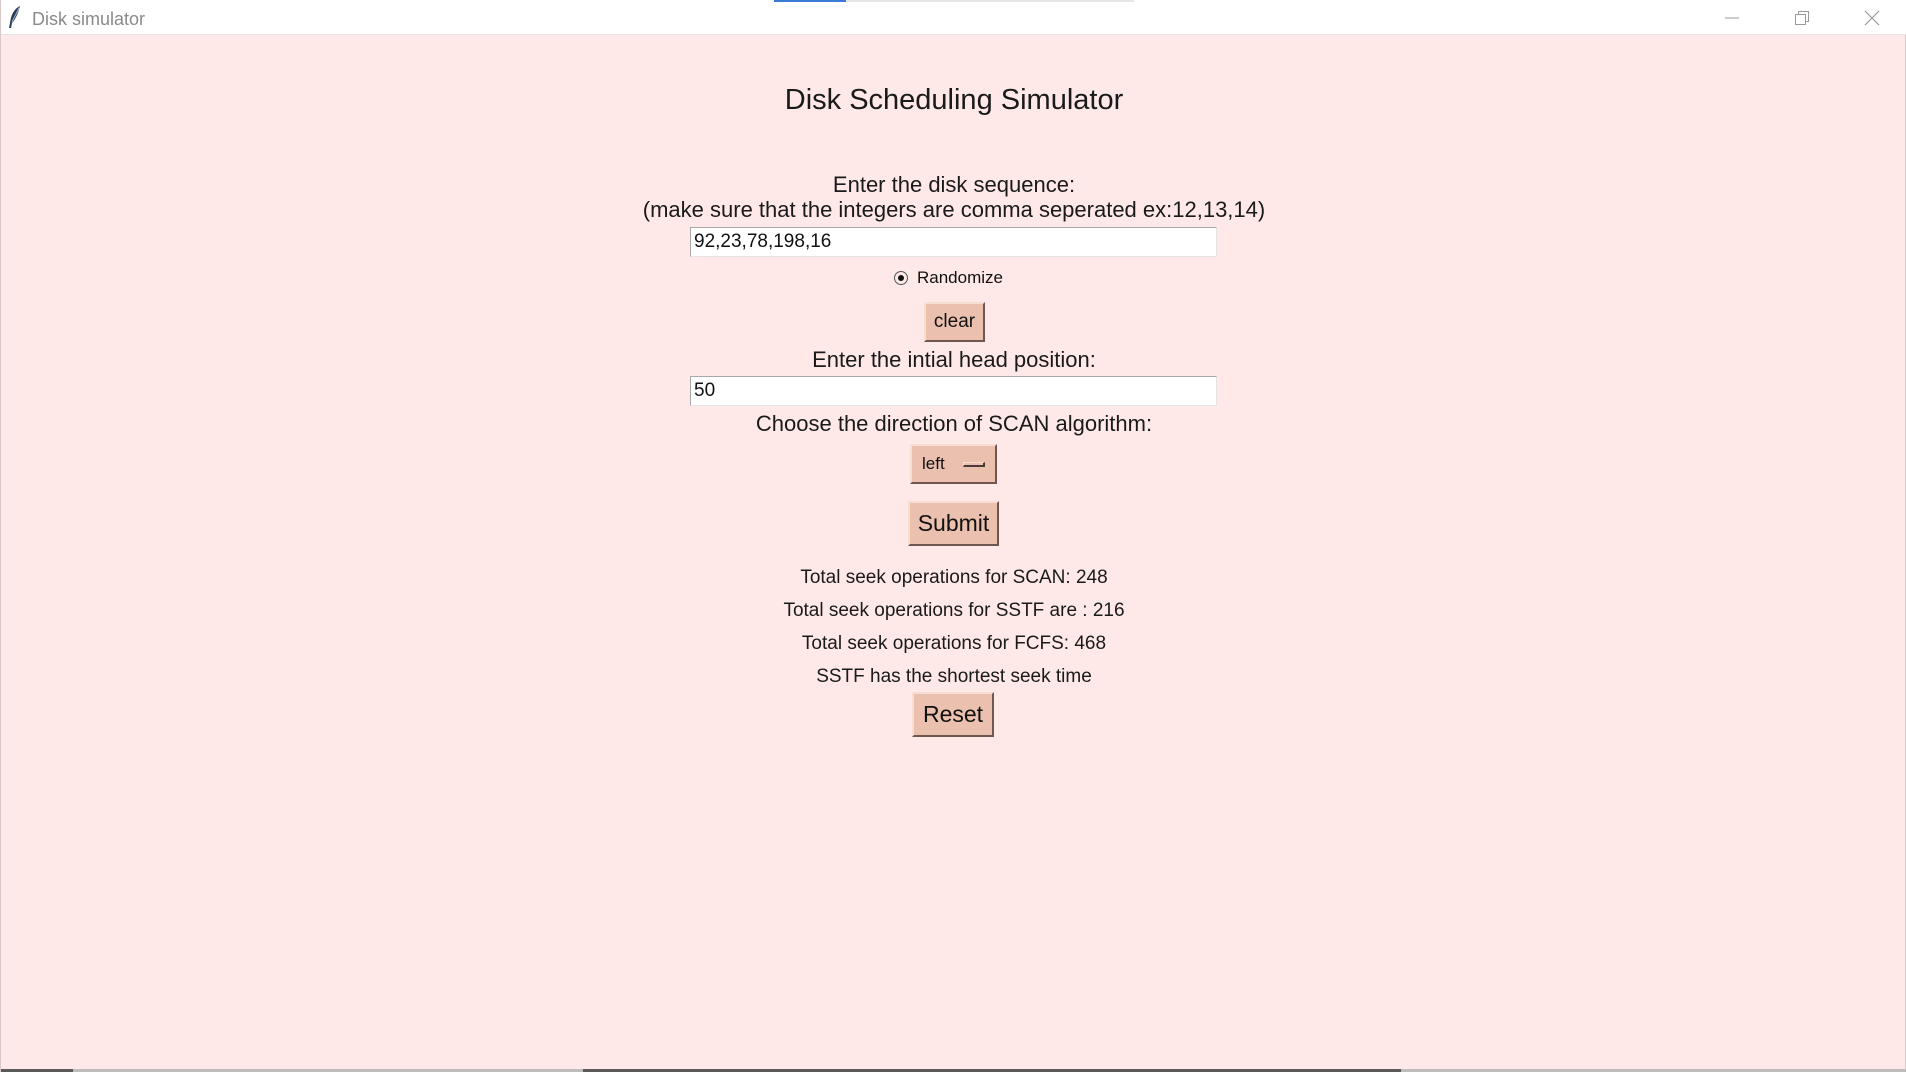  Describe the element at coordinates (953, 523) in the screenshot. I see `submit-button: Submit` at that location.